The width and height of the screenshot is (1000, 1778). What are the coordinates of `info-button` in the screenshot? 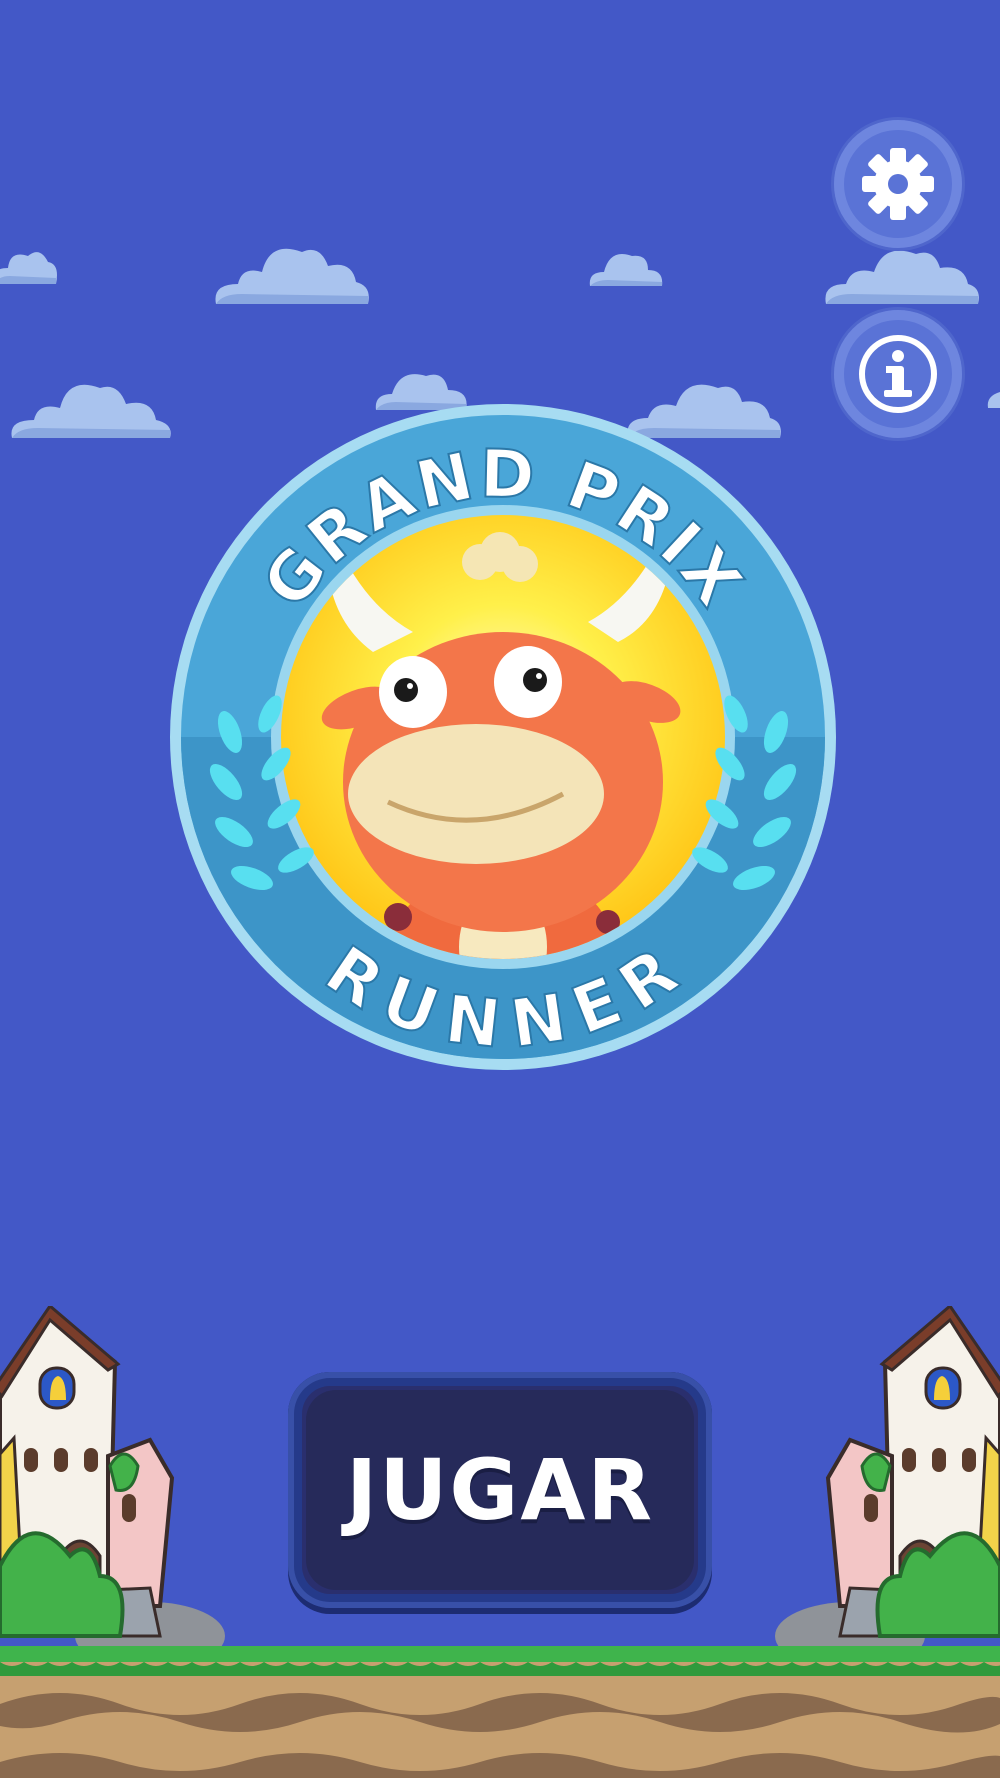 It's located at (898, 374).